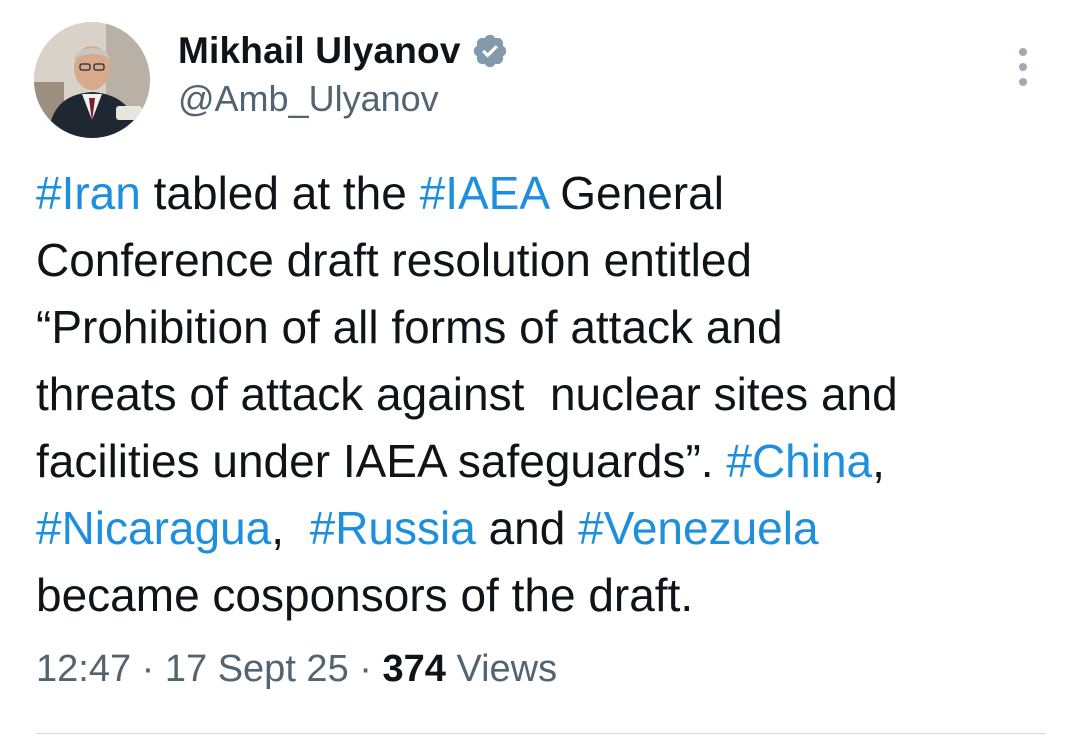 This screenshot has height=749, width=1080. What do you see at coordinates (83, 669) in the screenshot?
I see `tweet-time: 12:47` at bounding box center [83, 669].